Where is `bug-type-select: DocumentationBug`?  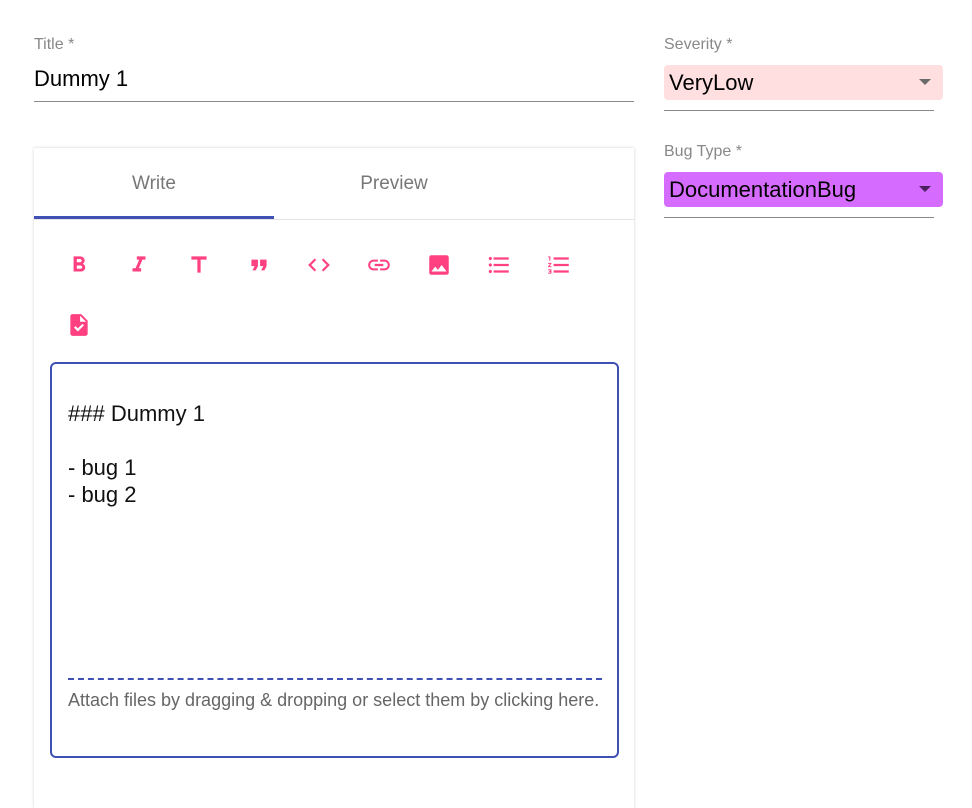
bug-type-select: DocumentationBug is located at coordinates (803, 189).